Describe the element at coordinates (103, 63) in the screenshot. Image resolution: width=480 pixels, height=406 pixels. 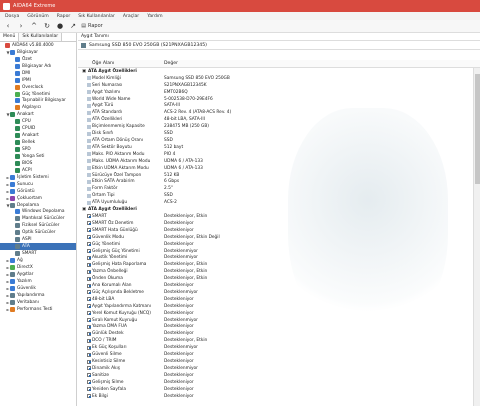
I see `column-field: Öğe Alanı` at that location.